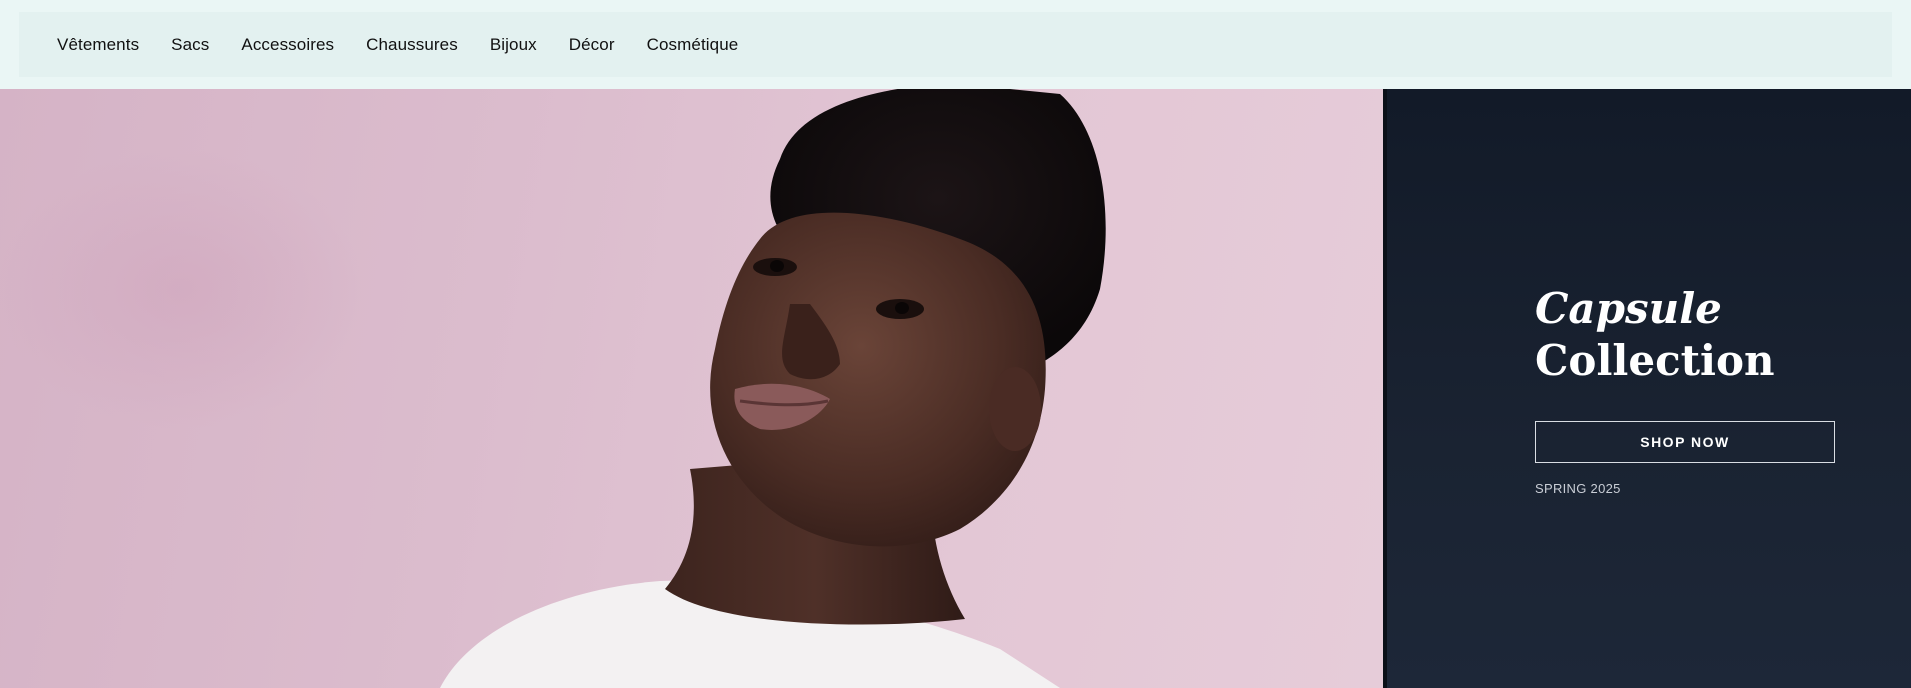 This screenshot has height=688, width=1911. I want to click on promo-title-line2: Collection, so click(1655, 360).